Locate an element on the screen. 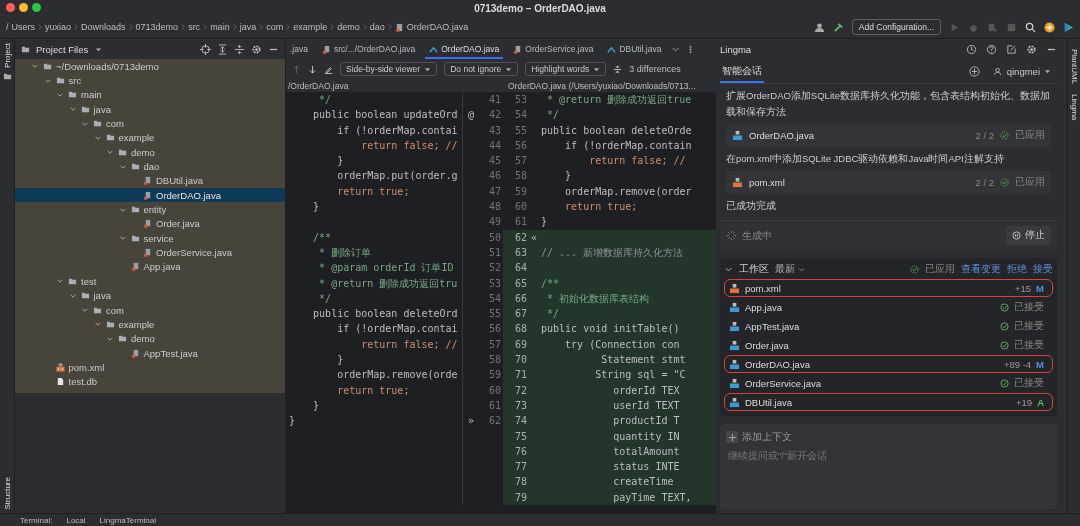 The image size is (1080, 526). tree-item: test is located at coordinates (150, 281).